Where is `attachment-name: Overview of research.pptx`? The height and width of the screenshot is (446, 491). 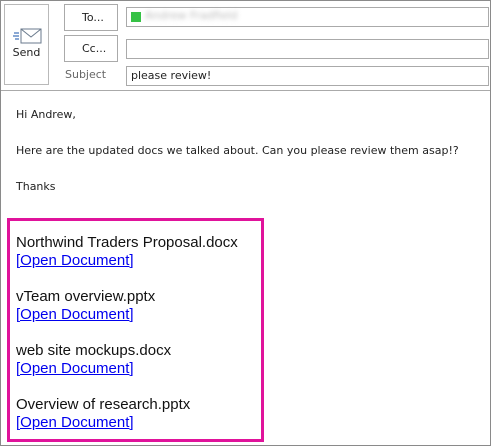
attachment-name: Overview of research.pptx is located at coordinates (103, 404).